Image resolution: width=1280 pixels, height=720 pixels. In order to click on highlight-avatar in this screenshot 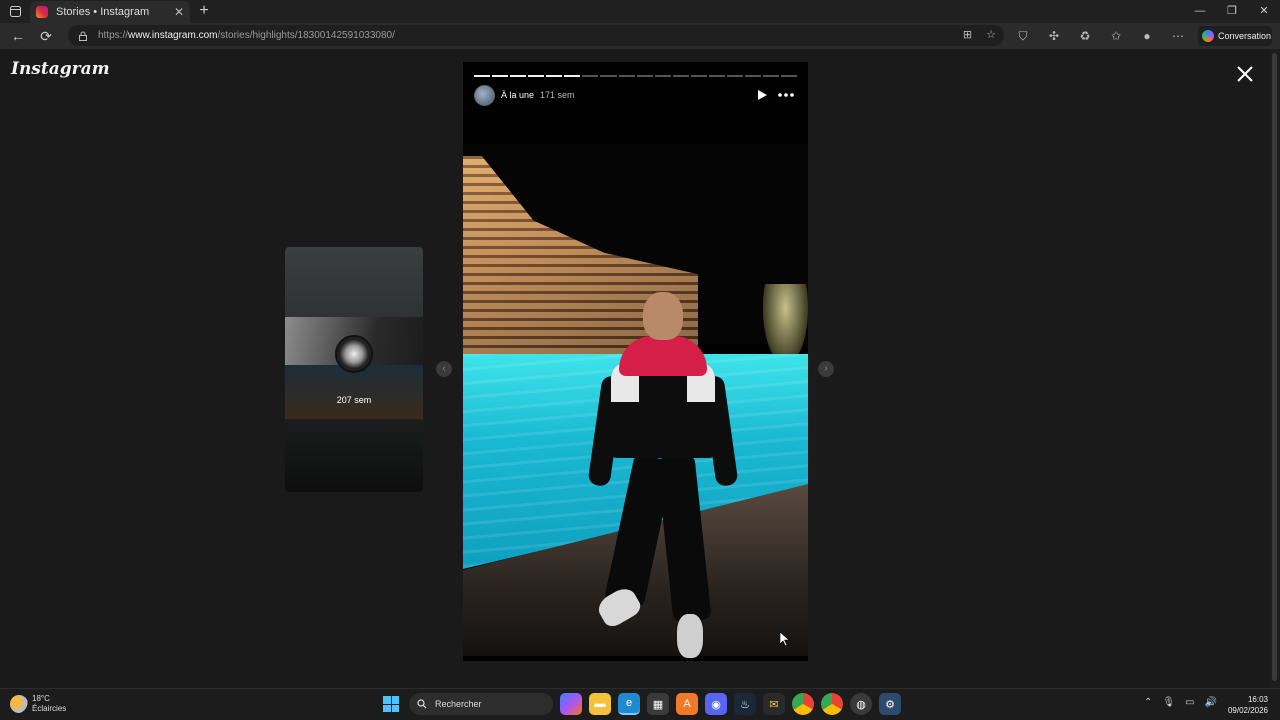, I will do `click(484, 95)`.